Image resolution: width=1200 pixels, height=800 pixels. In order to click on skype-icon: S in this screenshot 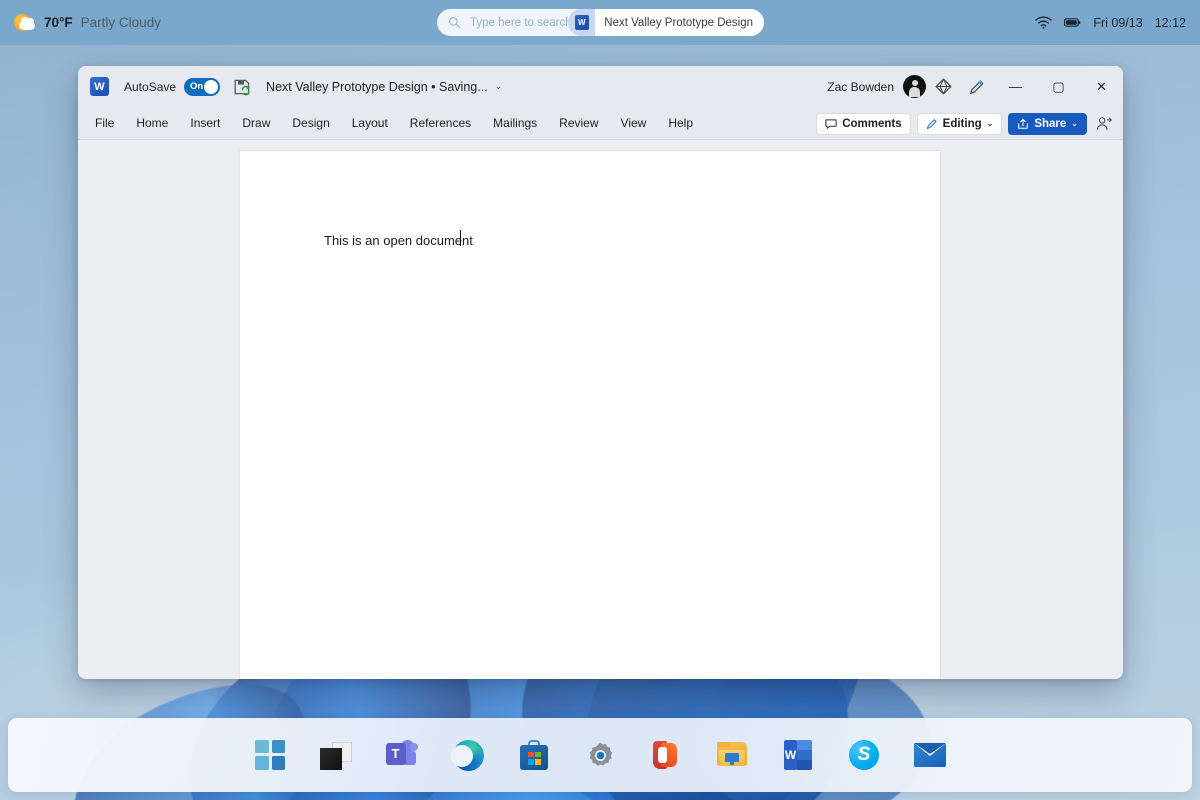, I will do `click(864, 754)`.